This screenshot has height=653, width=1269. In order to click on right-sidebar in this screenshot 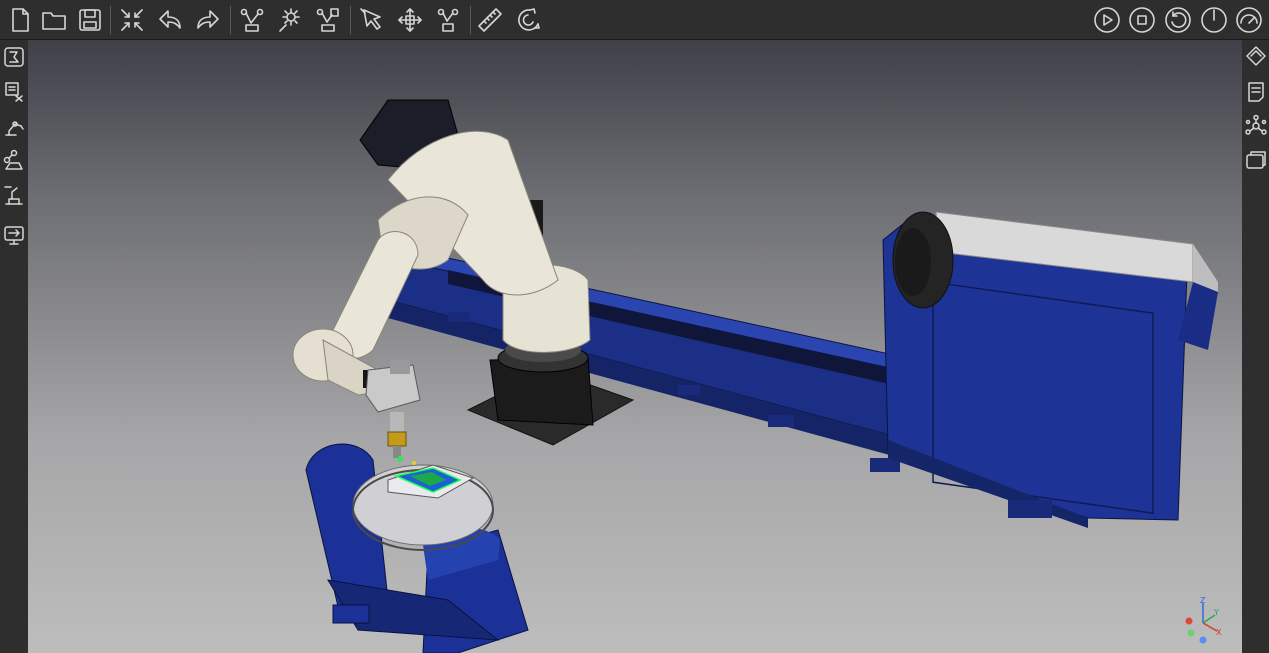, I will do `click(1255, 346)`.